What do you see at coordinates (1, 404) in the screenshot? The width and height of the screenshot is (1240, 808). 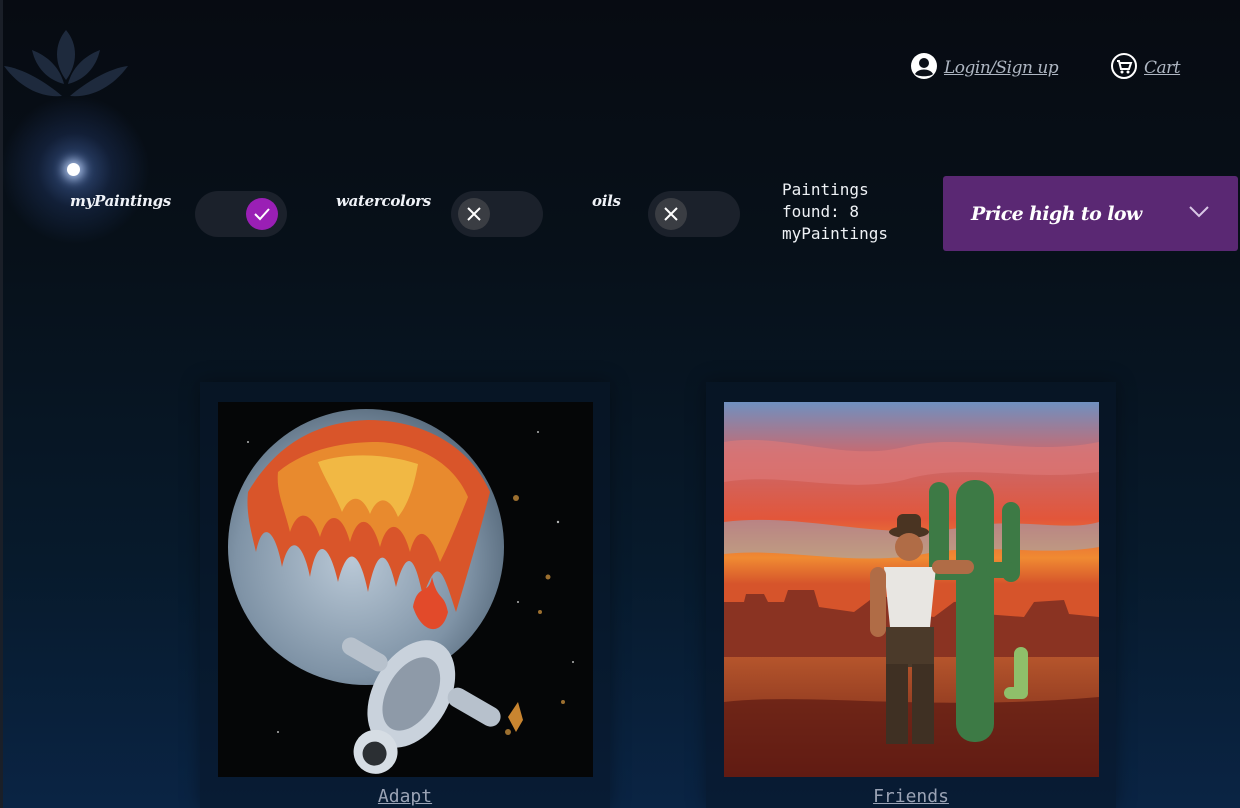 I see `page-edge` at bounding box center [1, 404].